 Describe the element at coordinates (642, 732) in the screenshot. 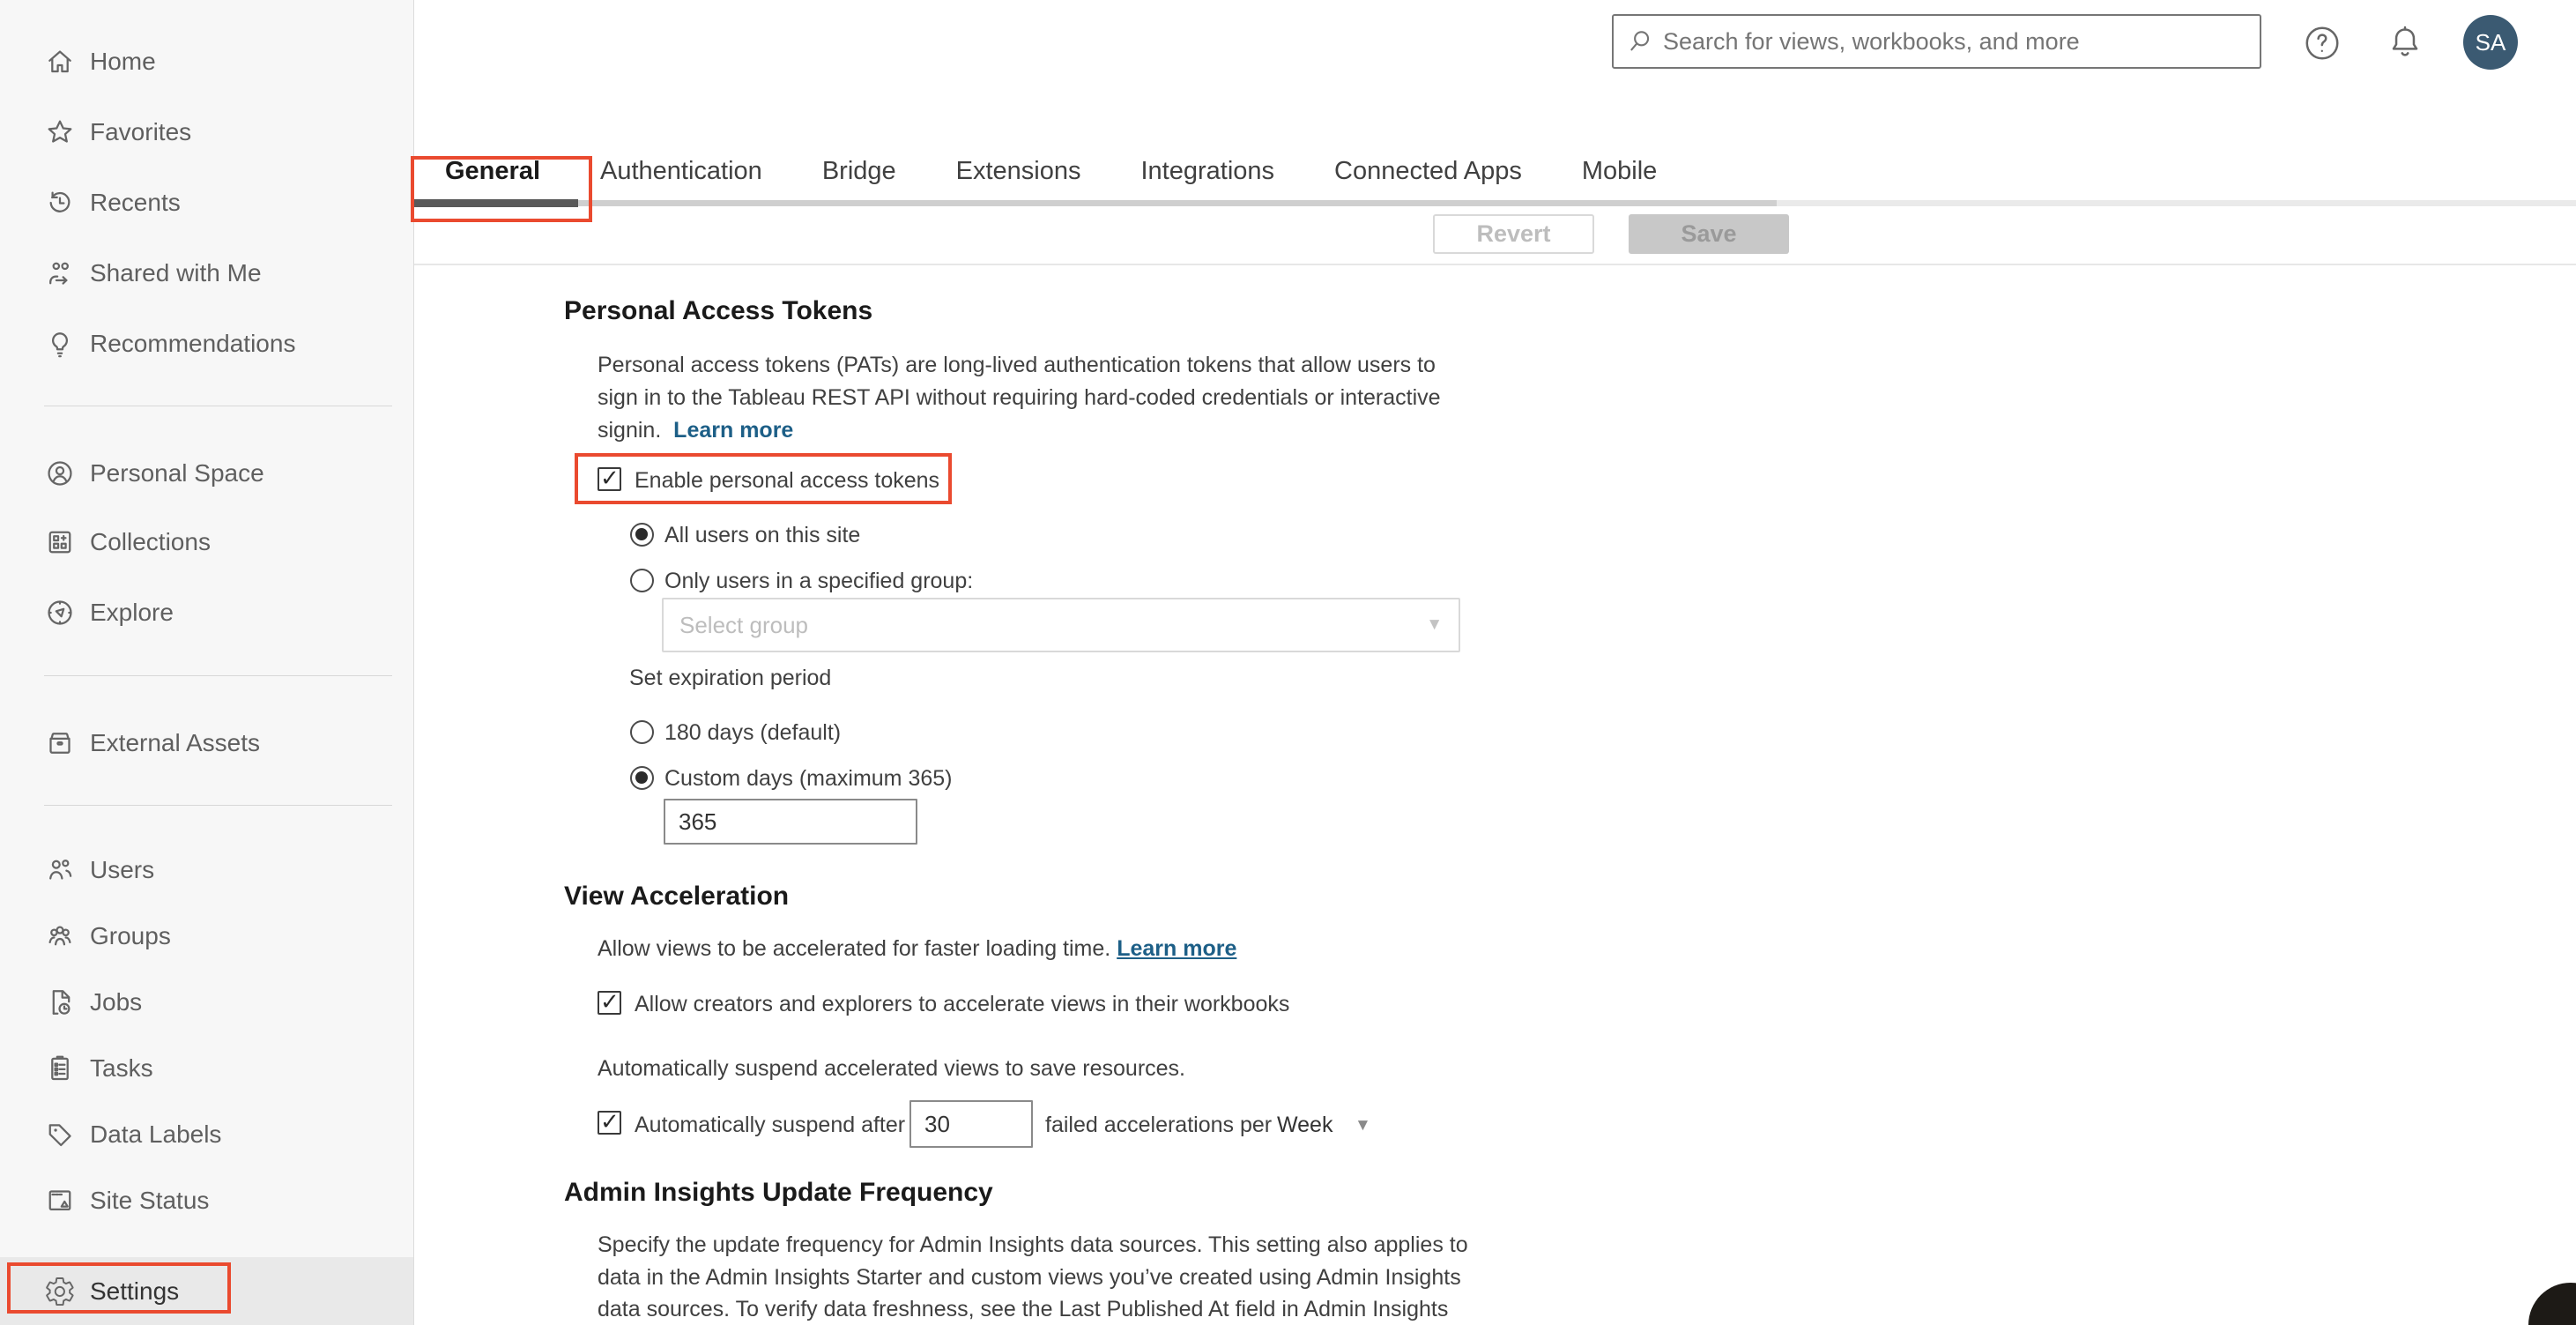

I see `expiration-180-radio` at that location.